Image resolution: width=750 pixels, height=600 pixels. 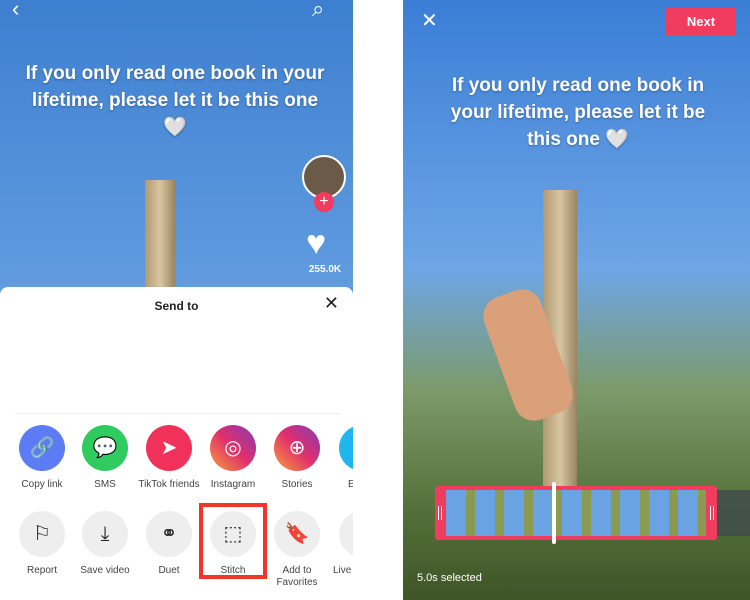 I want to click on share-stories: ⊕ Stories, so click(x=297, y=458).